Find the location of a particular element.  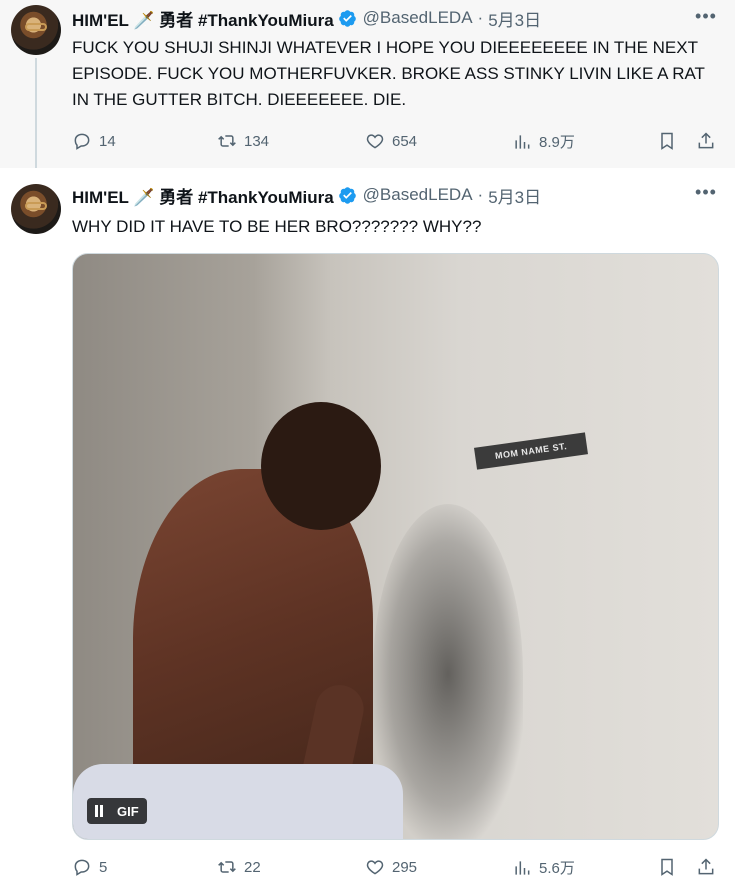

reply-count: 14 is located at coordinates (107, 141).